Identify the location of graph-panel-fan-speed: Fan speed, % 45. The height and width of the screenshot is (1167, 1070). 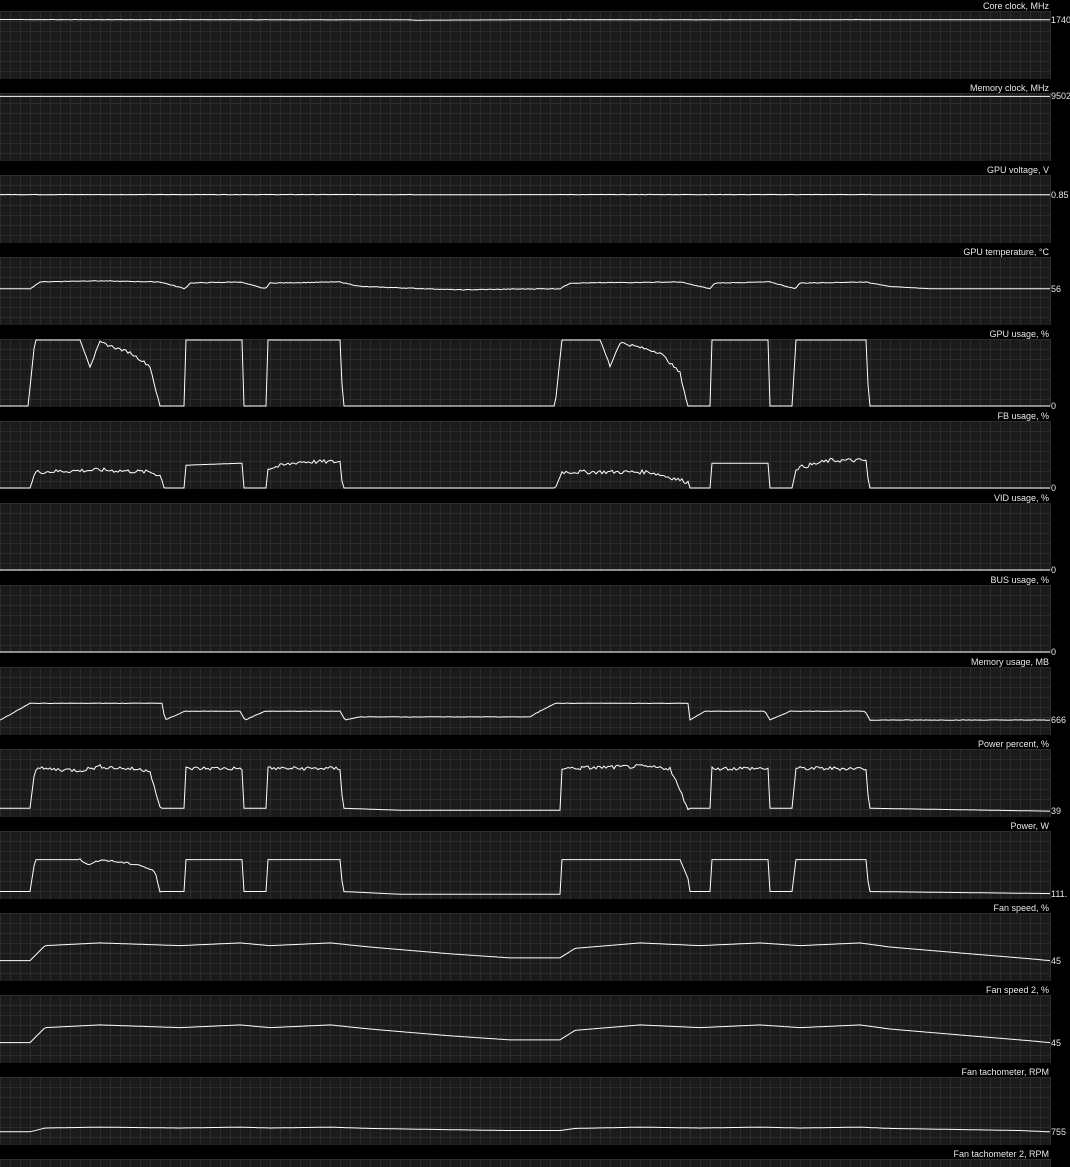
(535, 943).